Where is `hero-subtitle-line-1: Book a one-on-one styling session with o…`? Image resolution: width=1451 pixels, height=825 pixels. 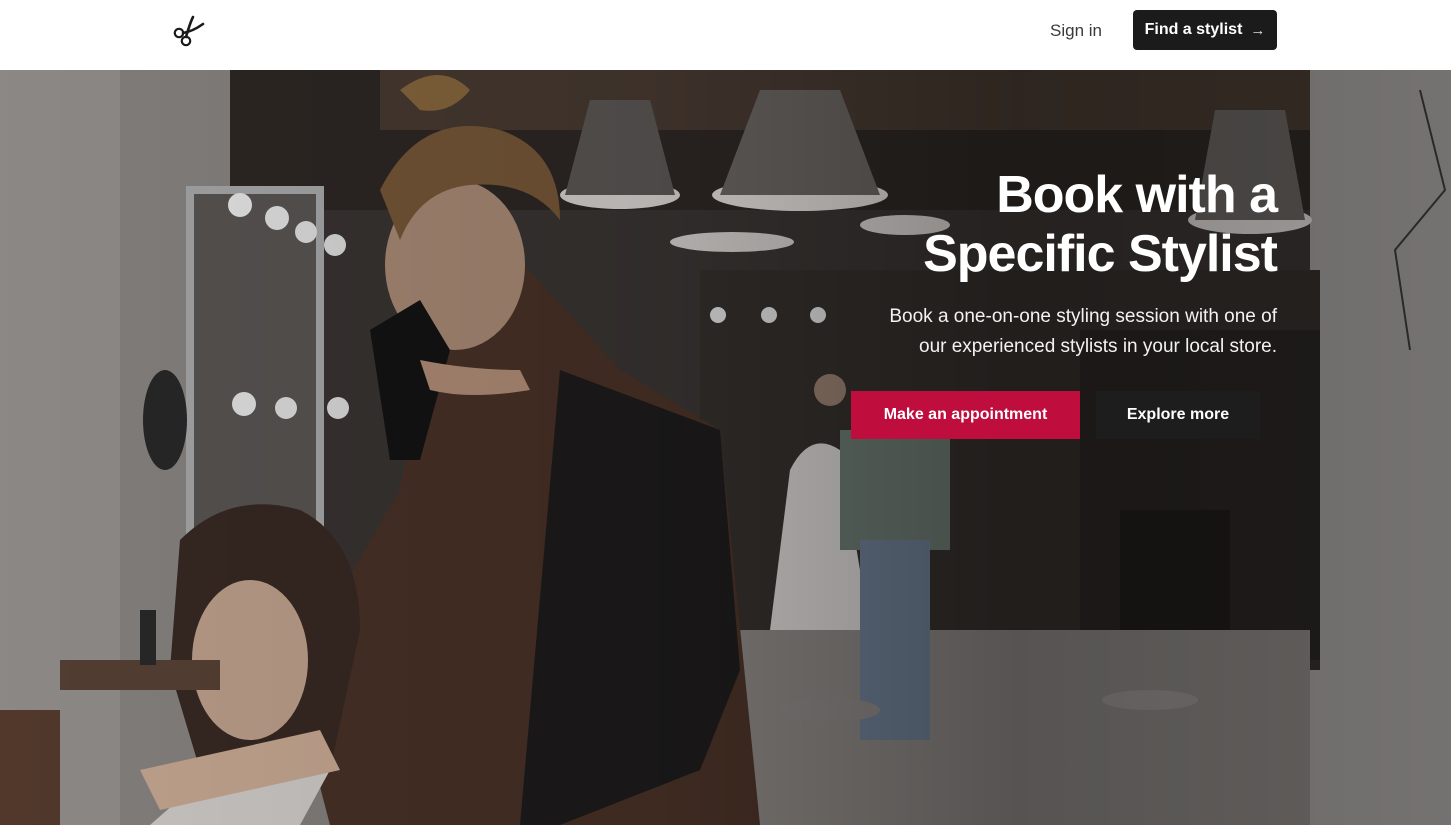 hero-subtitle-line-1: Book a one-on-one styling session with o… is located at coordinates (1083, 316).